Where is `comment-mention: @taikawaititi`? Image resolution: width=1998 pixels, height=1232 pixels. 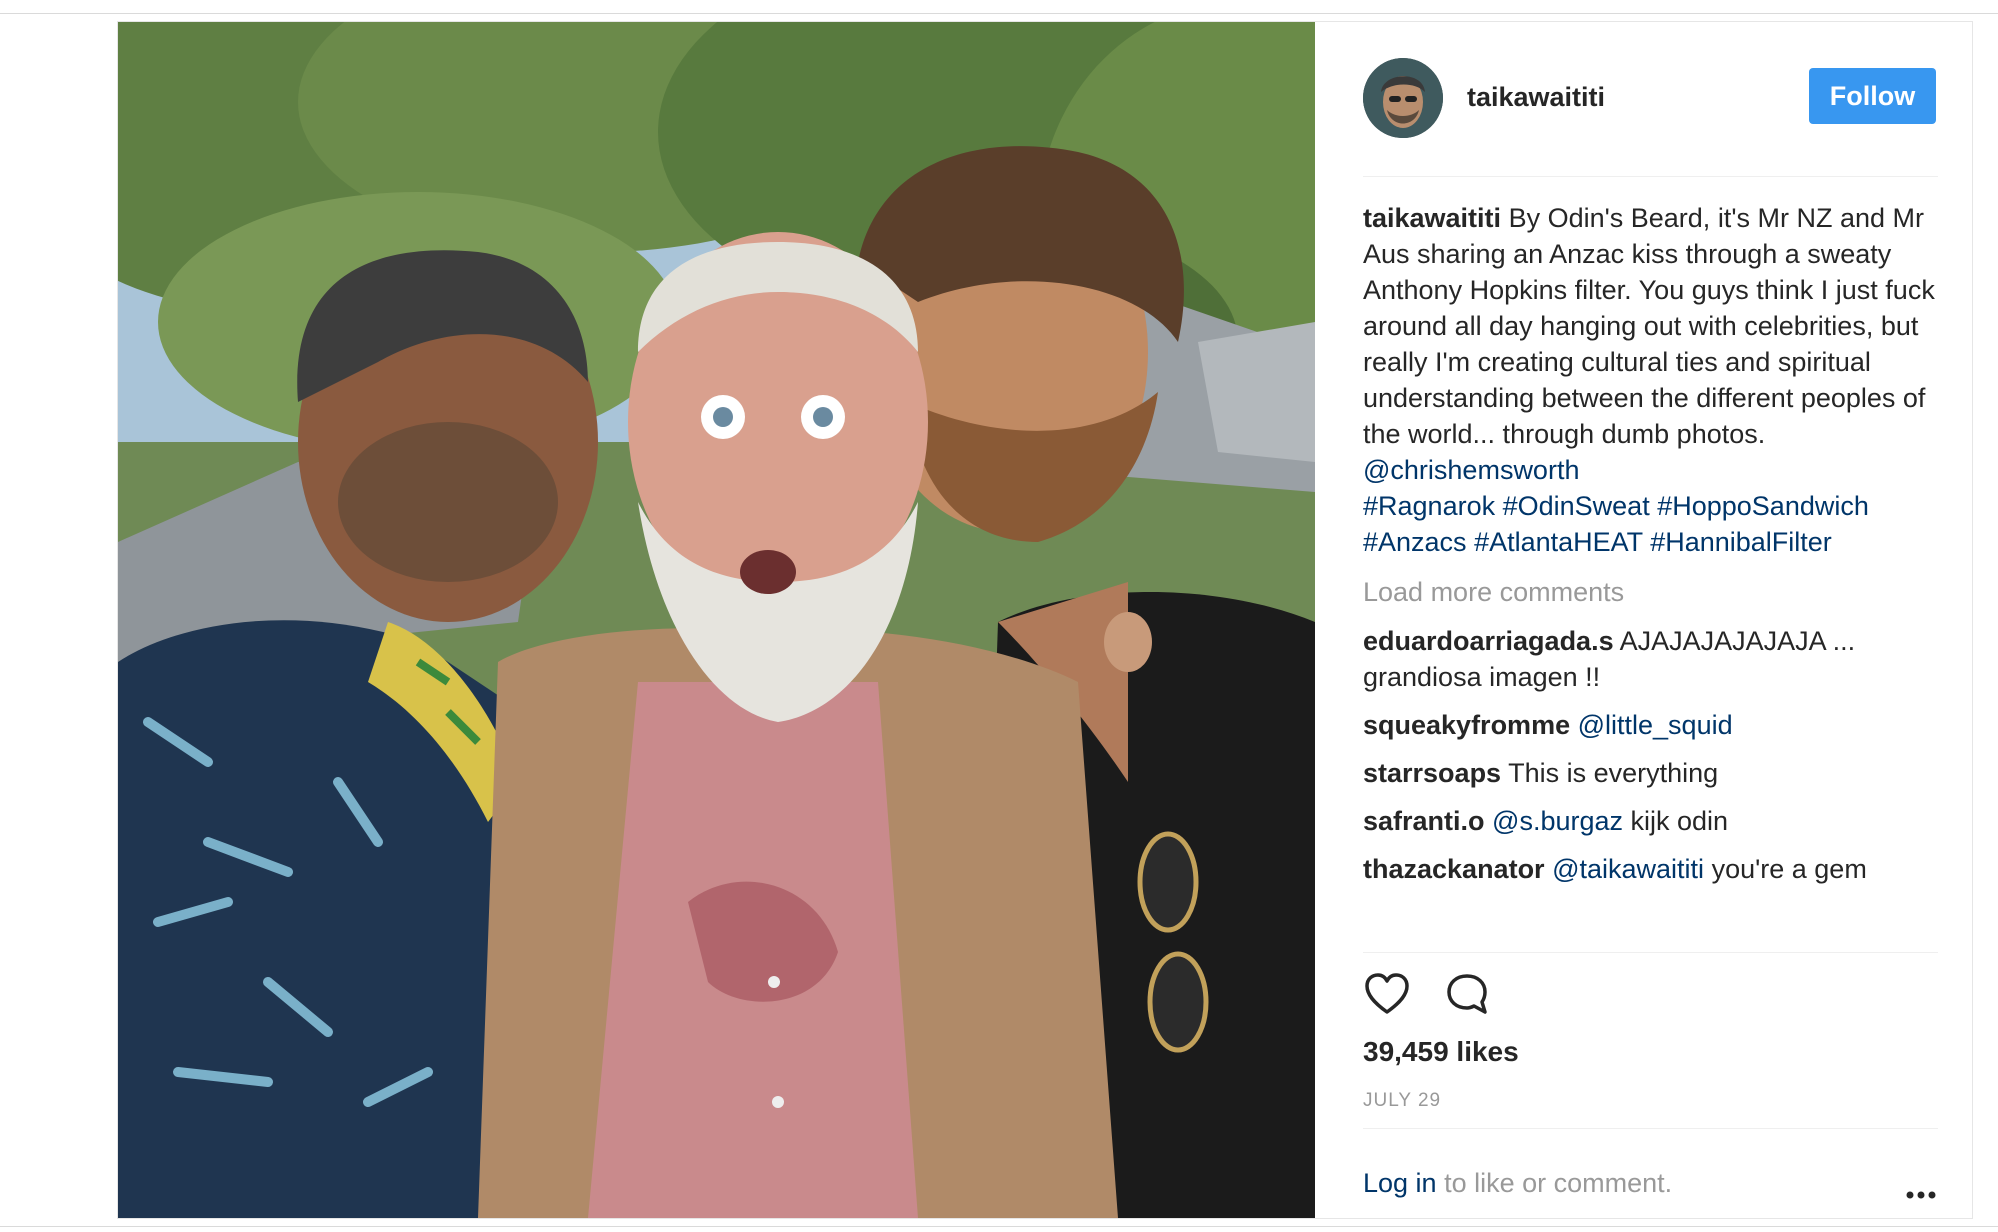 comment-mention: @taikawaititi is located at coordinates (1628, 869).